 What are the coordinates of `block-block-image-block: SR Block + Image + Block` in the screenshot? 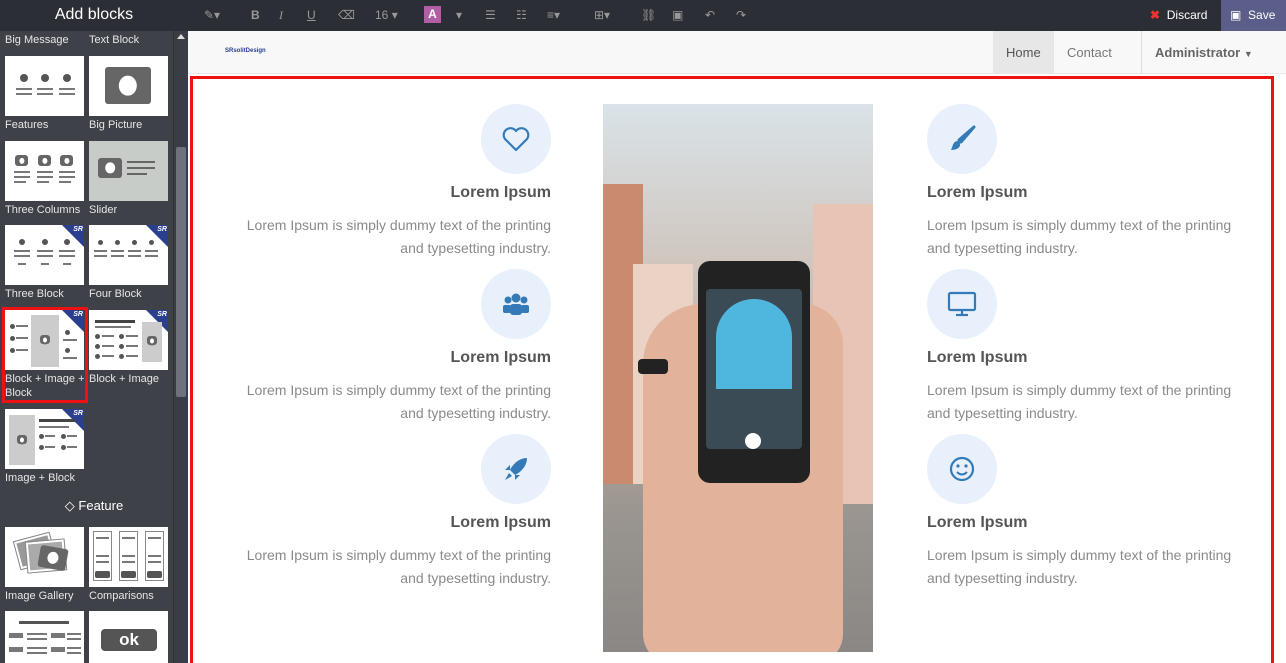 It's located at (45, 355).